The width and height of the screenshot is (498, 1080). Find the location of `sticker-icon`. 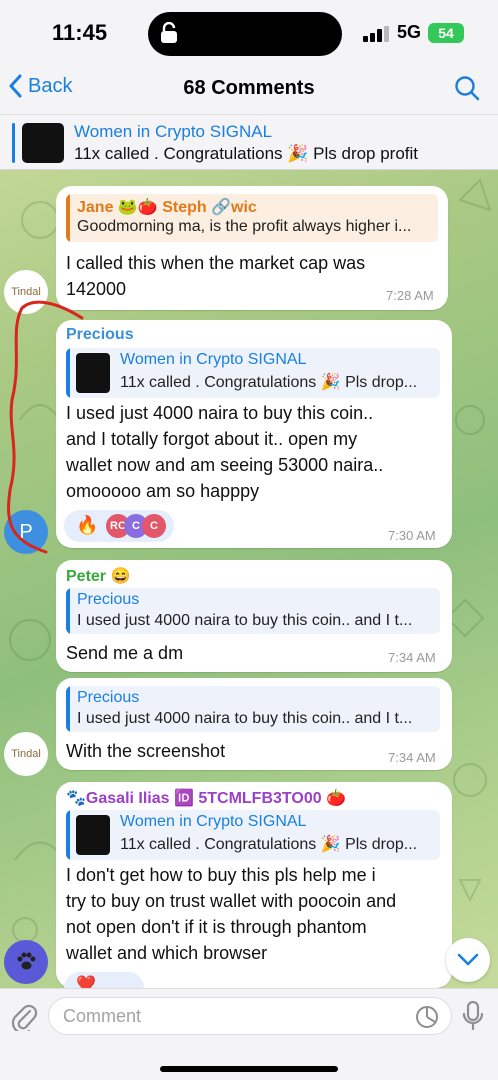

sticker-icon is located at coordinates (427, 1017).